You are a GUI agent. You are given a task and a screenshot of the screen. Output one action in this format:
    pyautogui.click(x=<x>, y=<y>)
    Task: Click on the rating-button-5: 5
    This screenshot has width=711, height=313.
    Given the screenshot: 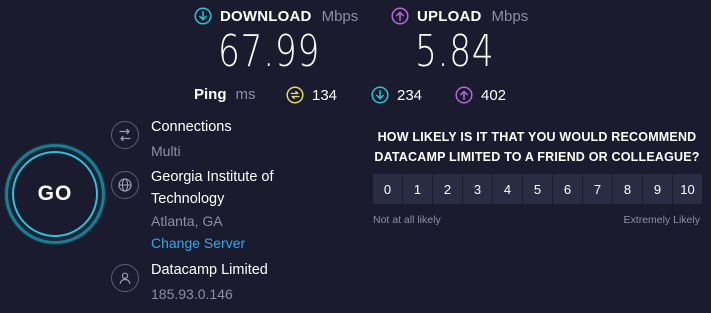 What is the action you would take?
    pyautogui.click(x=537, y=189)
    